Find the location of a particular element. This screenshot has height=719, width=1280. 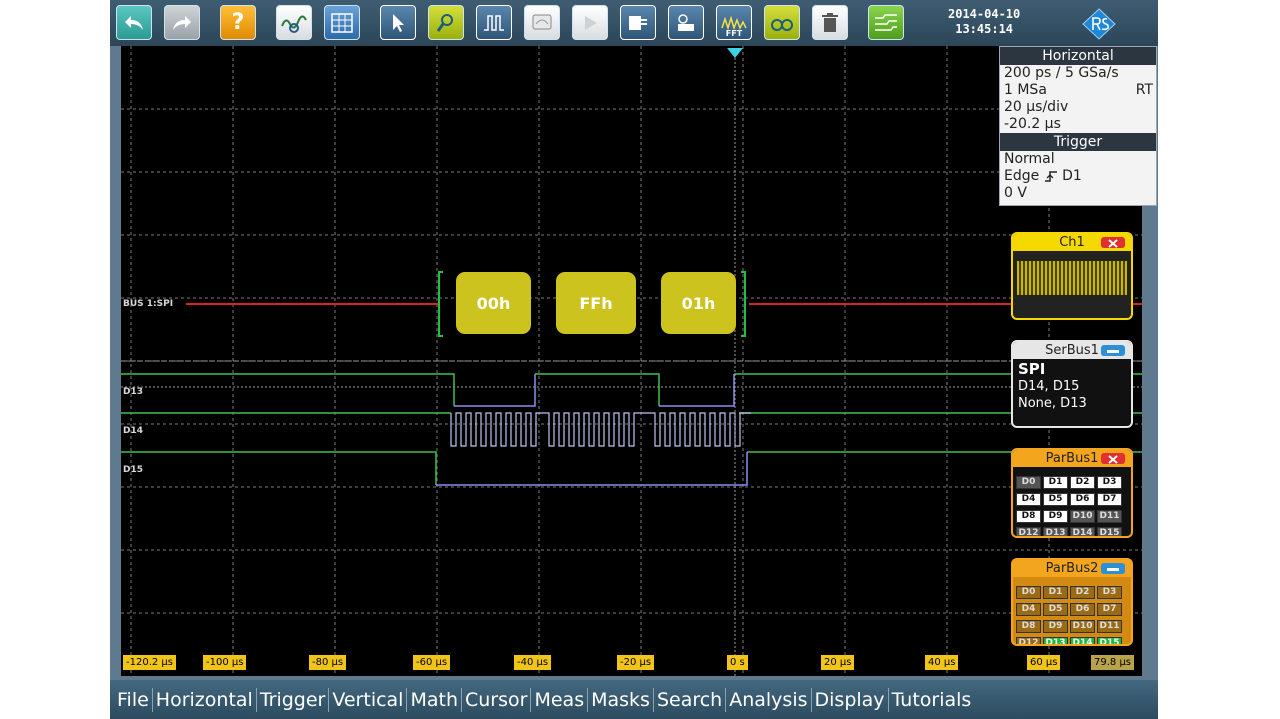

history-button is located at coordinates (782, 22).